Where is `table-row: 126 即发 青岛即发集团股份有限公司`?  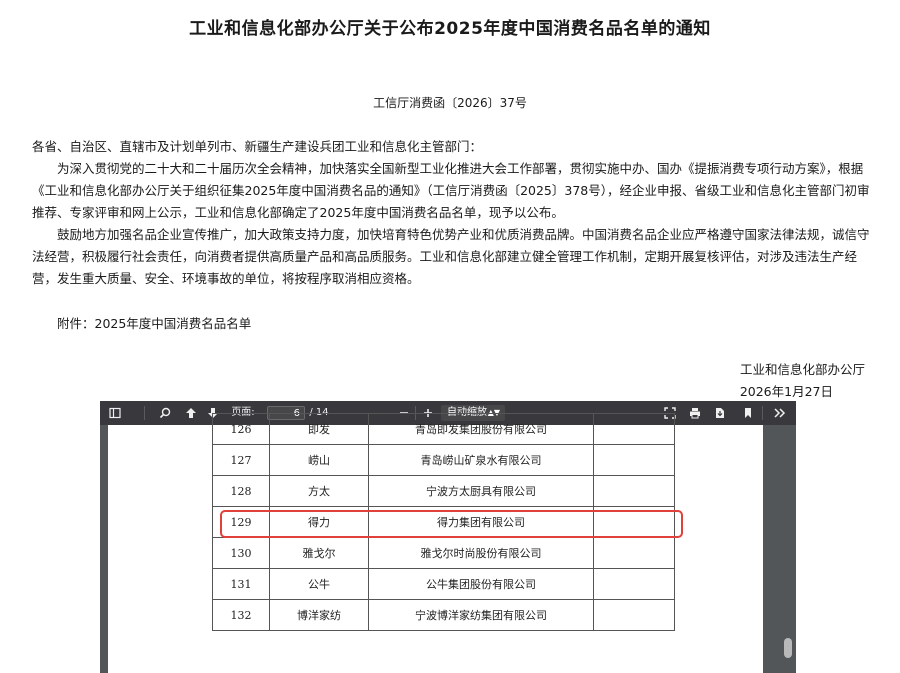 table-row: 126 即发 青岛即发集团股份有限公司 is located at coordinates (443, 429).